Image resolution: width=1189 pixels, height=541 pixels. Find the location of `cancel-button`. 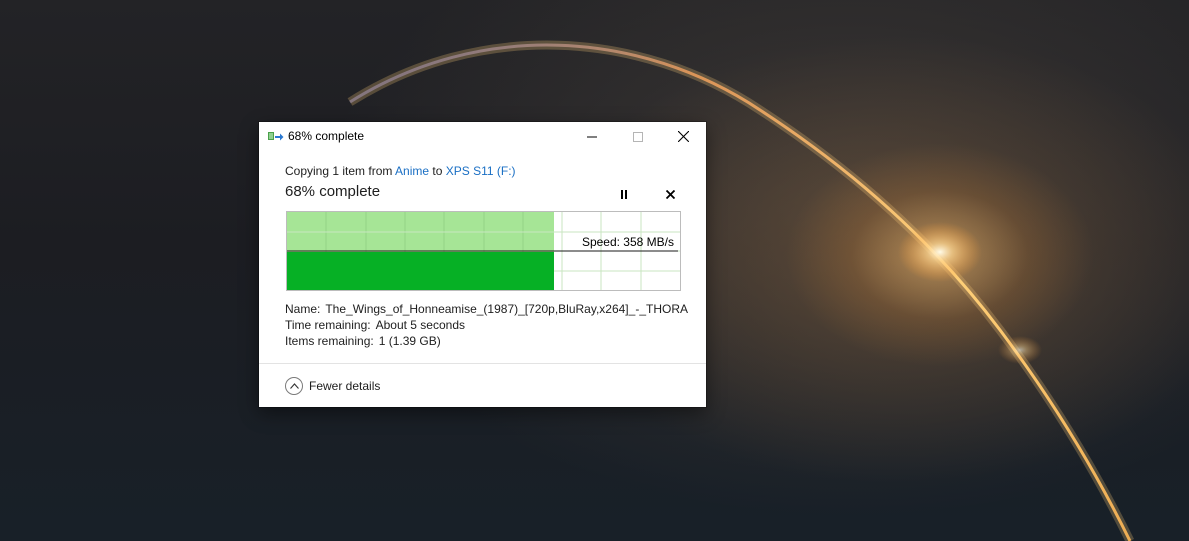

cancel-button is located at coordinates (670, 194).